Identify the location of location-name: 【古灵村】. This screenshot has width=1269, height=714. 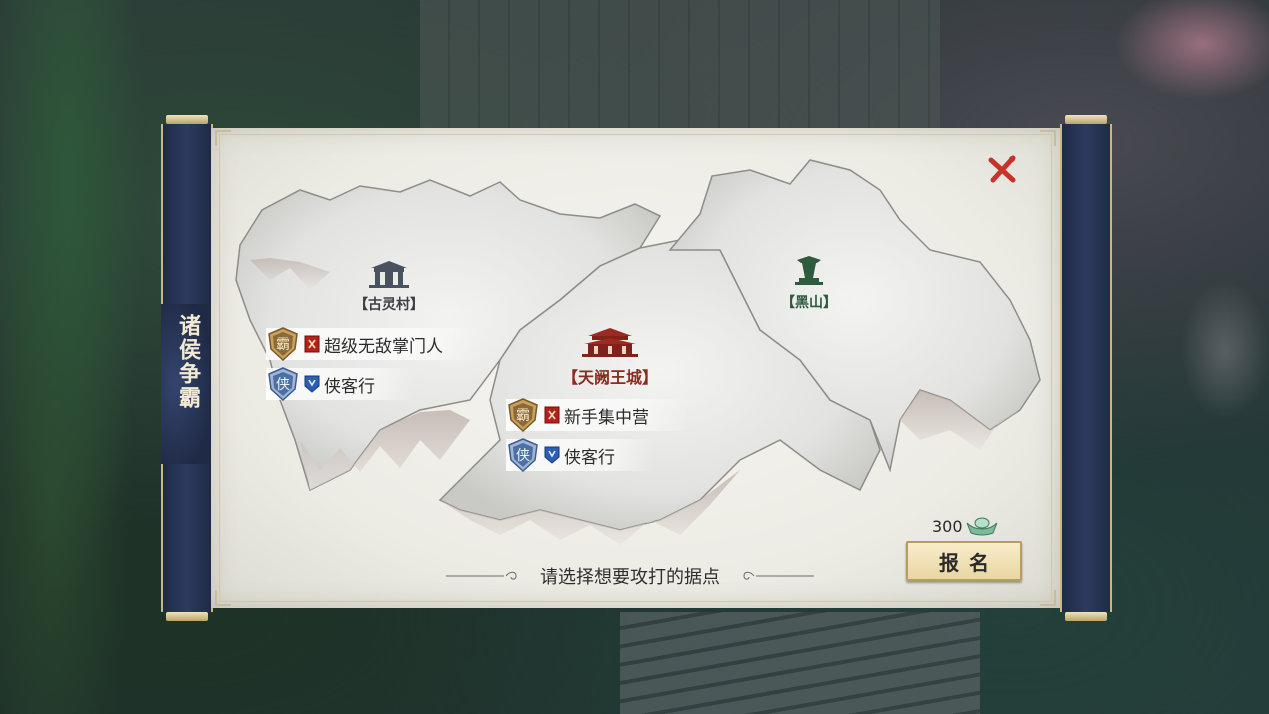
(389, 305).